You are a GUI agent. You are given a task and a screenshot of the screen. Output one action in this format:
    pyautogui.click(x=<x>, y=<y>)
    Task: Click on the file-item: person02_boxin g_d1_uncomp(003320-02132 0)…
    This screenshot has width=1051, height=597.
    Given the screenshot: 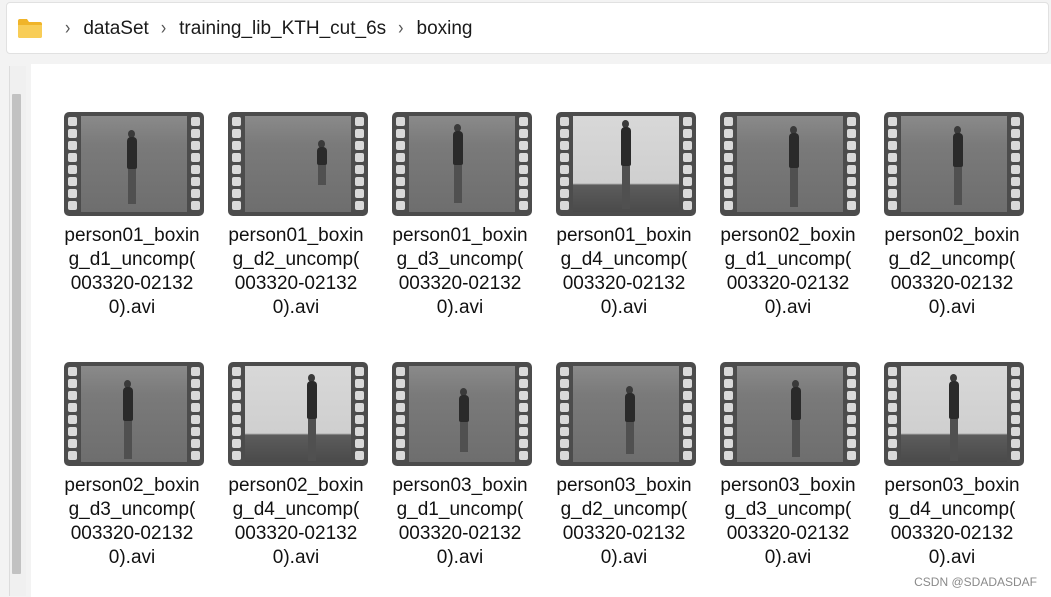 What is the action you would take?
    pyautogui.click(x=786, y=217)
    